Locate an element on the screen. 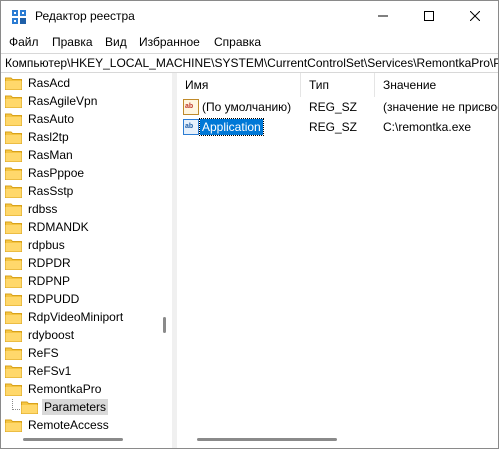 This screenshot has height=449, width=499. maximize-button is located at coordinates (429, 16).